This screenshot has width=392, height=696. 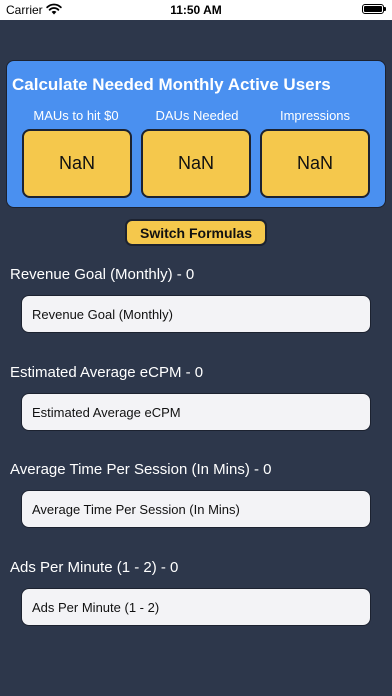 What do you see at coordinates (196, 232) in the screenshot?
I see `switch-formulas-button: Switch Formulas` at bounding box center [196, 232].